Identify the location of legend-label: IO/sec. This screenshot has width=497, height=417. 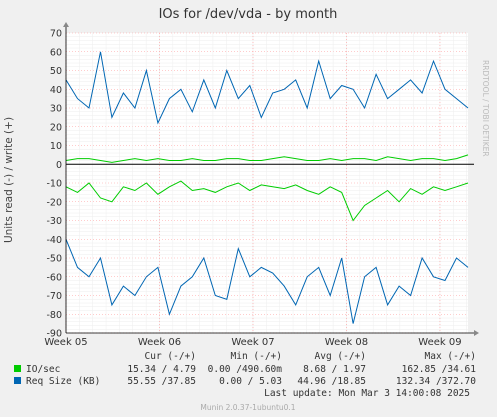
(43, 369).